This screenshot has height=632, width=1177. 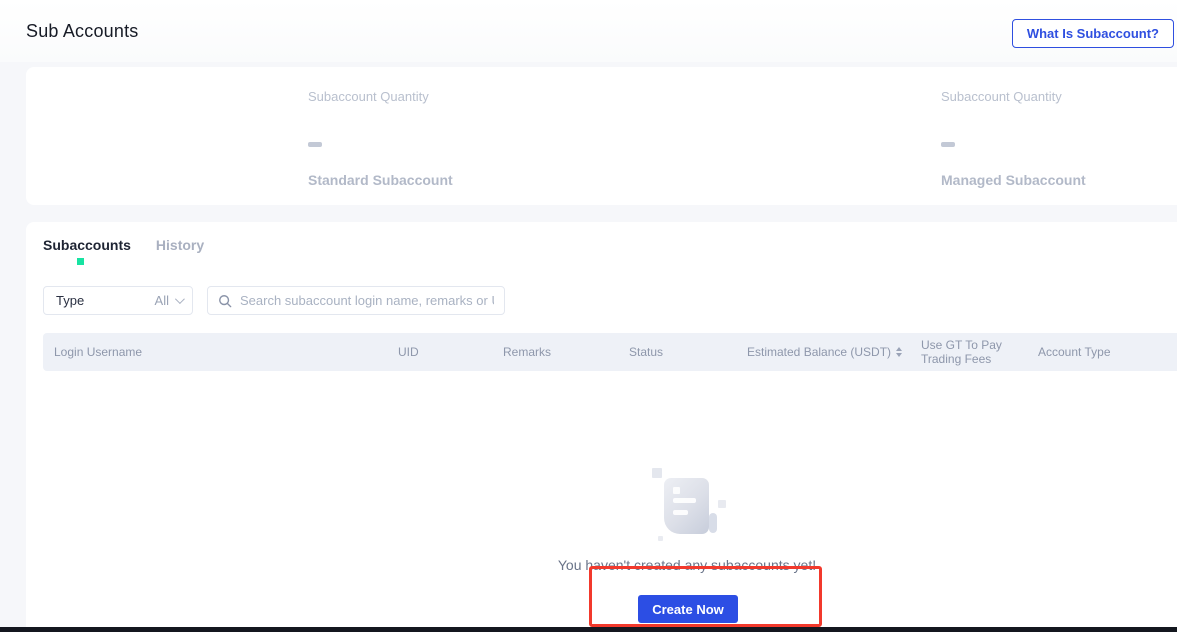 I want to click on what-is-subaccount-button: What Is Subaccount?, so click(x=1092, y=33).